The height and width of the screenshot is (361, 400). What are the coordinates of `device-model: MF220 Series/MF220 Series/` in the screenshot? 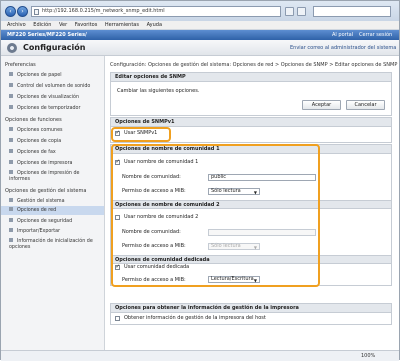 It's located at (47, 35).